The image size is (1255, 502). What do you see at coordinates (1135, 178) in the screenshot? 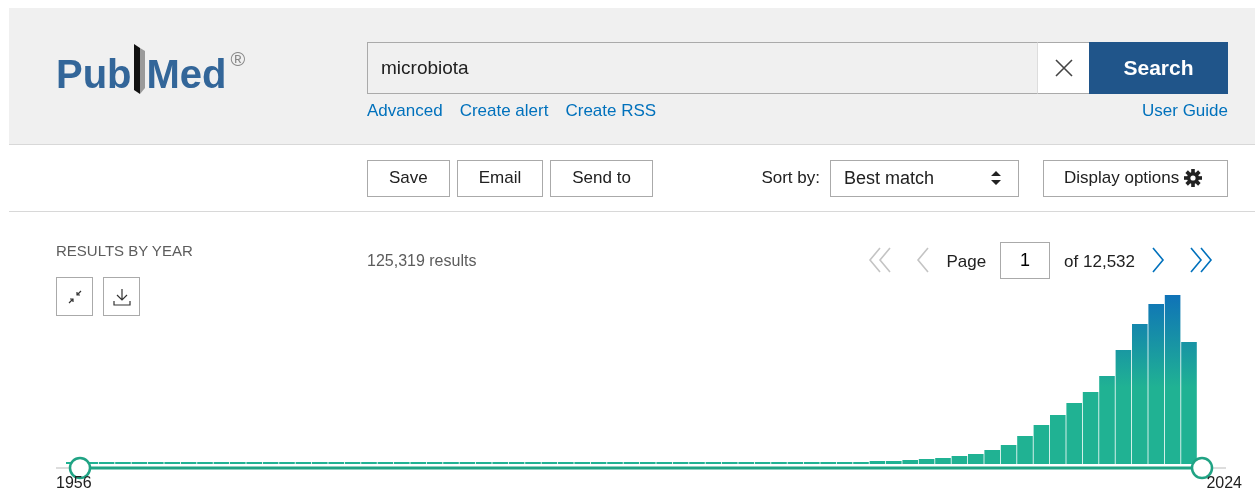
I see `display-options-button: Display options` at bounding box center [1135, 178].